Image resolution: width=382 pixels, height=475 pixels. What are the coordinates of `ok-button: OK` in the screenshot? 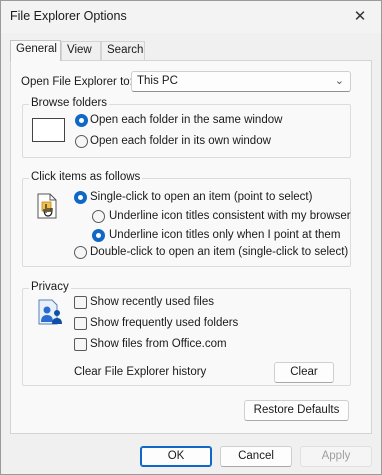 It's located at (176, 456).